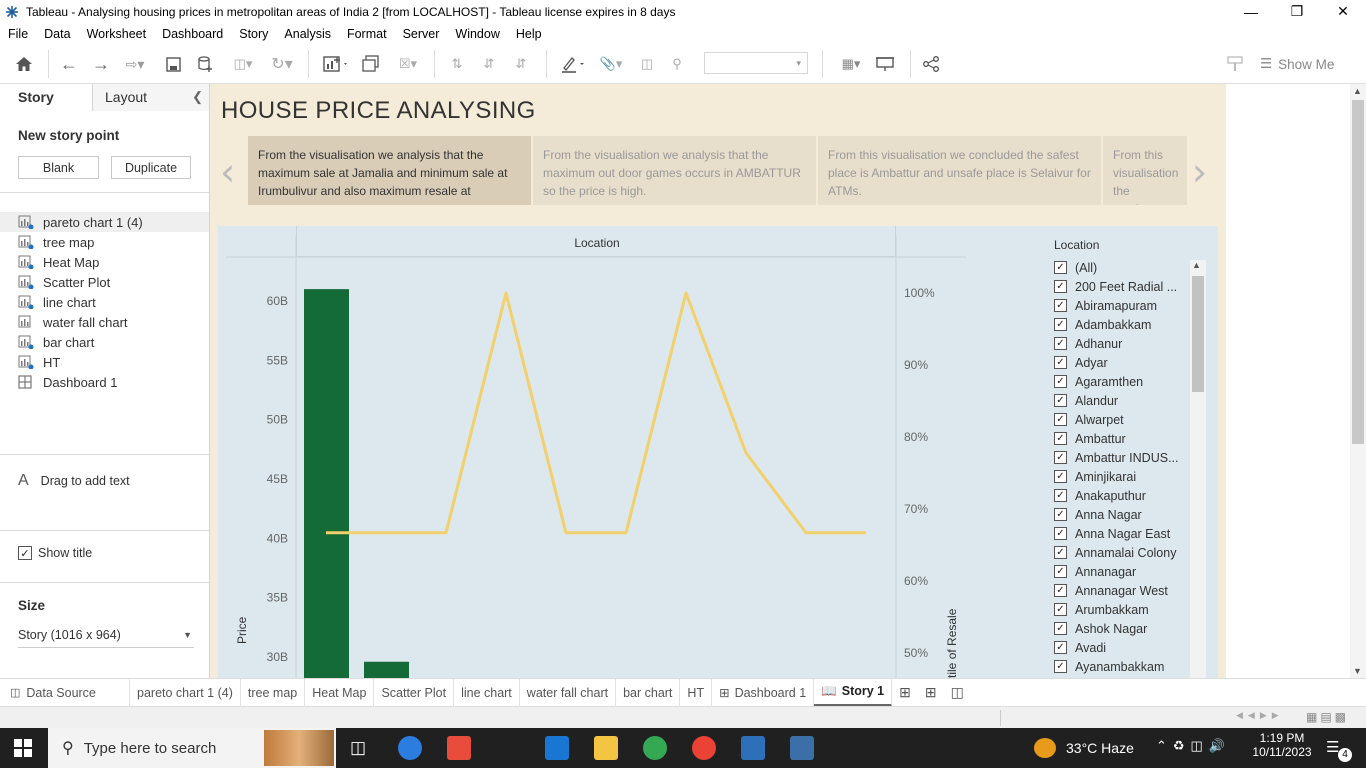 The image size is (1366, 768). I want to click on photos-icon, so click(753, 748).